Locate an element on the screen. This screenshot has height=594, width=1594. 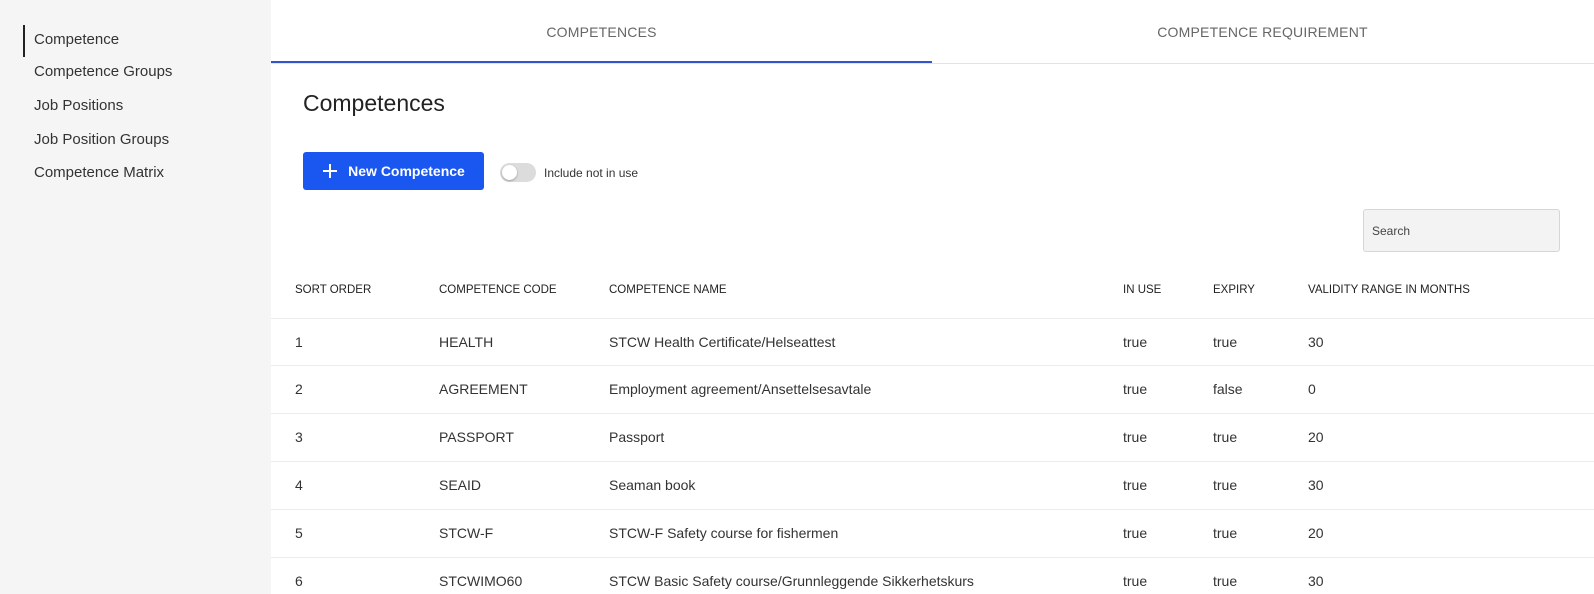
new-competence-label: New Competence is located at coordinates (406, 171).